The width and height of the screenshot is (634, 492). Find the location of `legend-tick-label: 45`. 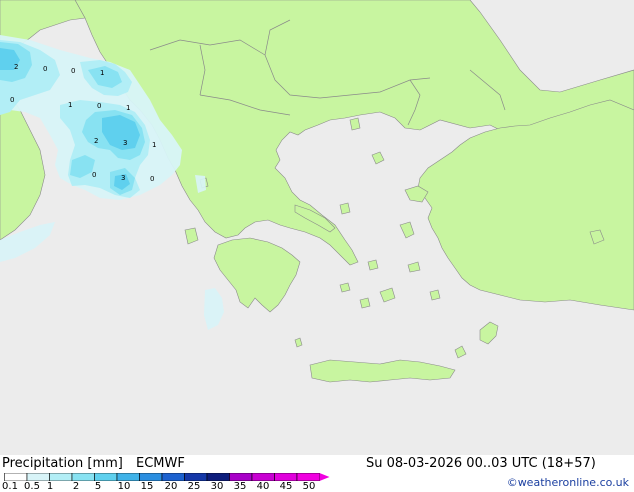

legend-tick-label: 45 is located at coordinates (286, 486).